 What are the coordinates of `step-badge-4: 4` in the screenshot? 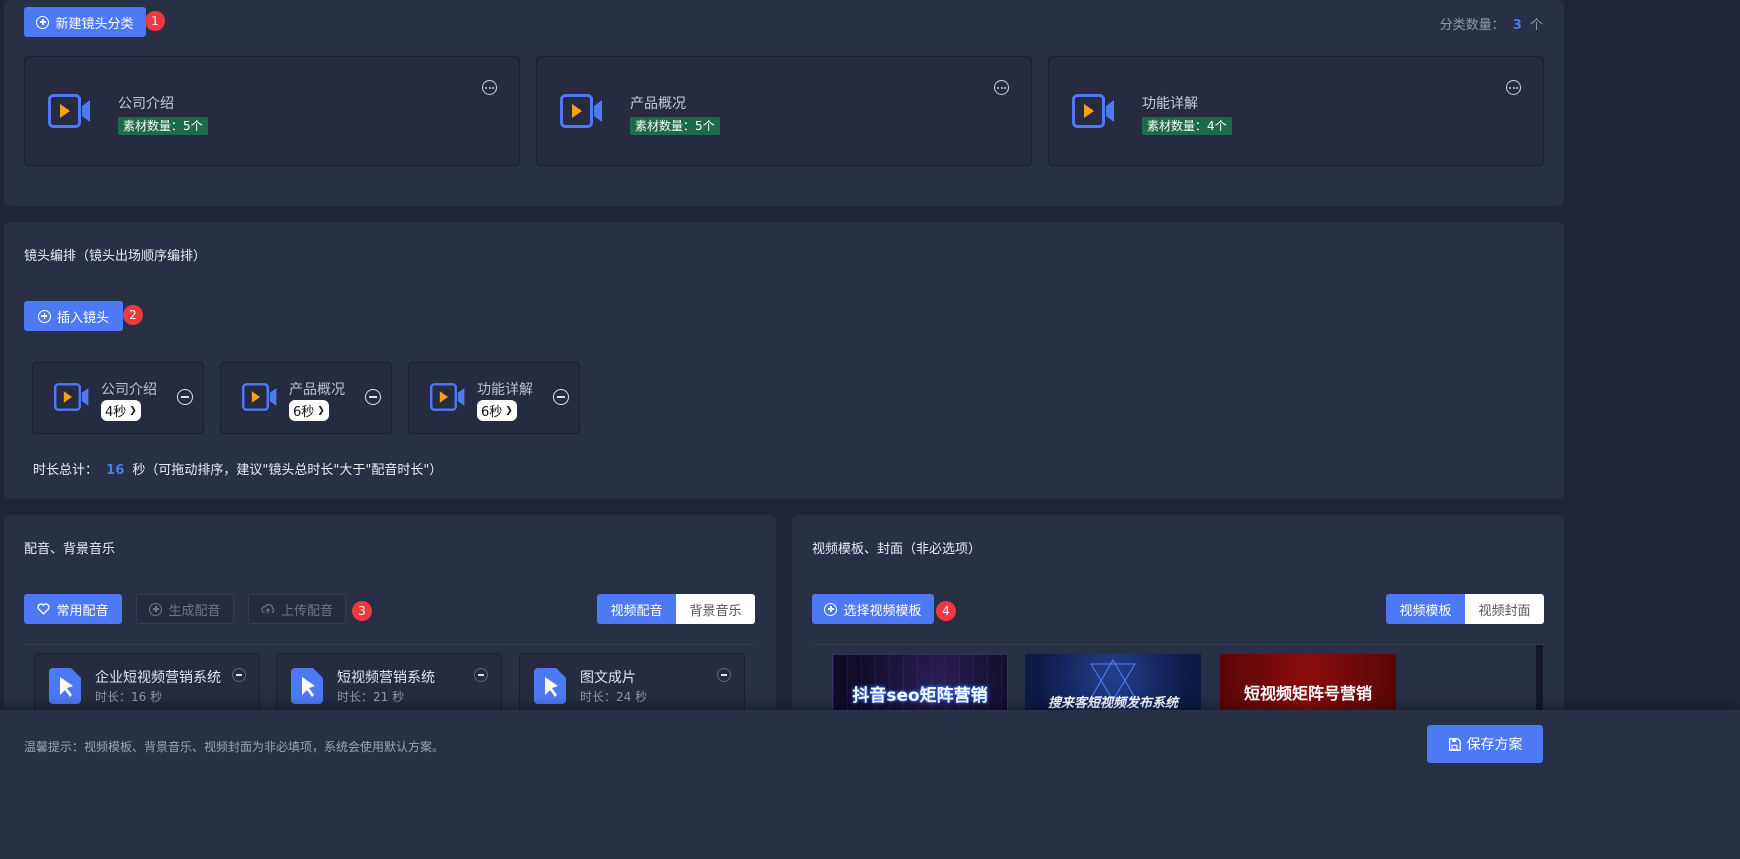 It's located at (946, 611).